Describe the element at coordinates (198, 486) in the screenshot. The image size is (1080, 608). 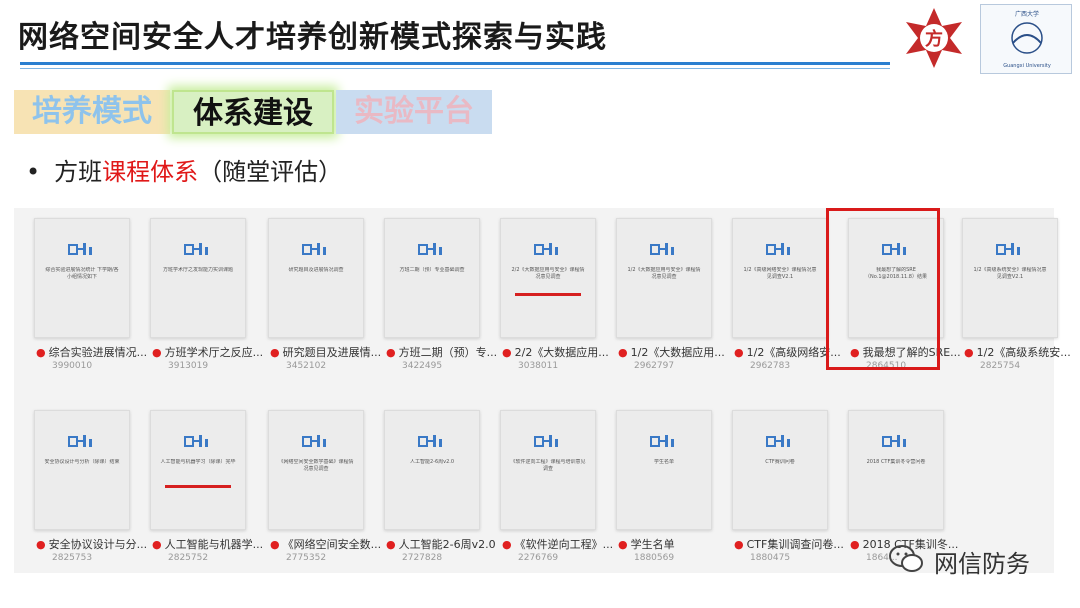
I see `thumbnail-bar` at that location.